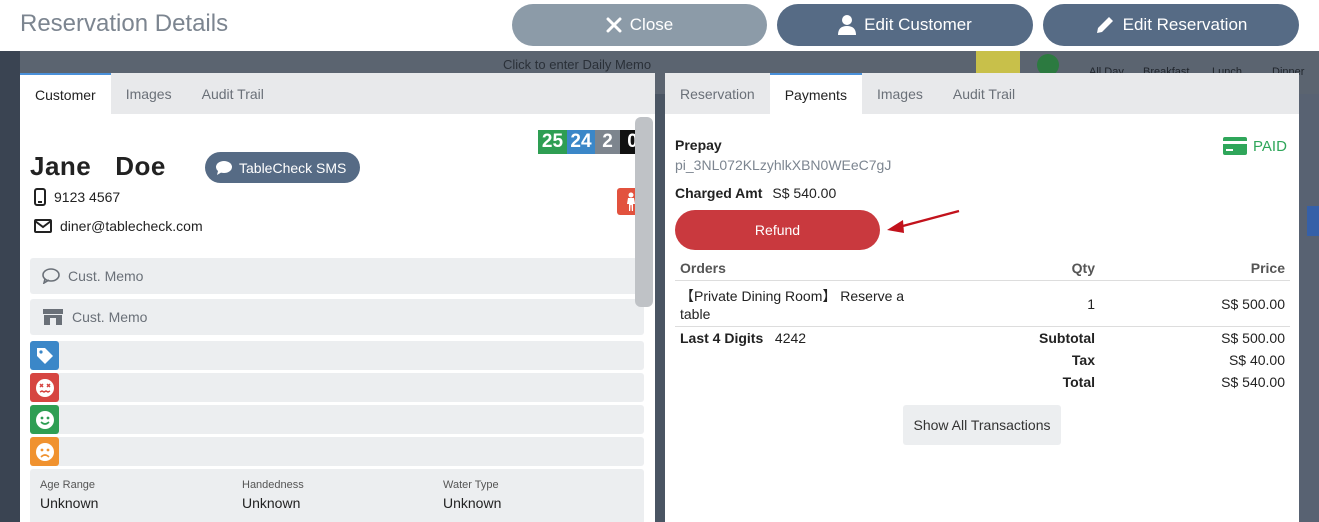 The height and width of the screenshot is (522, 1319). What do you see at coordinates (337, 419) in the screenshot?
I see `likes-row` at bounding box center [337, 419].